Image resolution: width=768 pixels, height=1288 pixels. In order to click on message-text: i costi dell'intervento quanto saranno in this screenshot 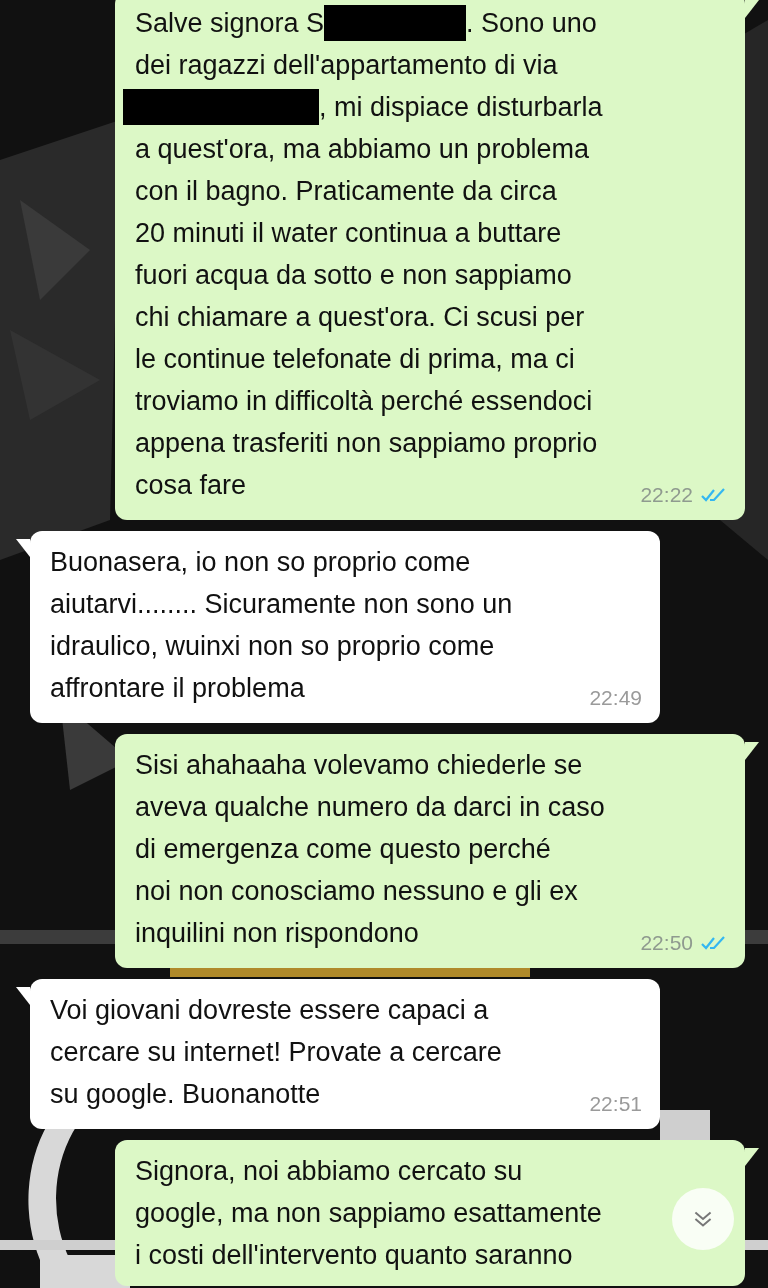, I will do `click(354, 1255)`.